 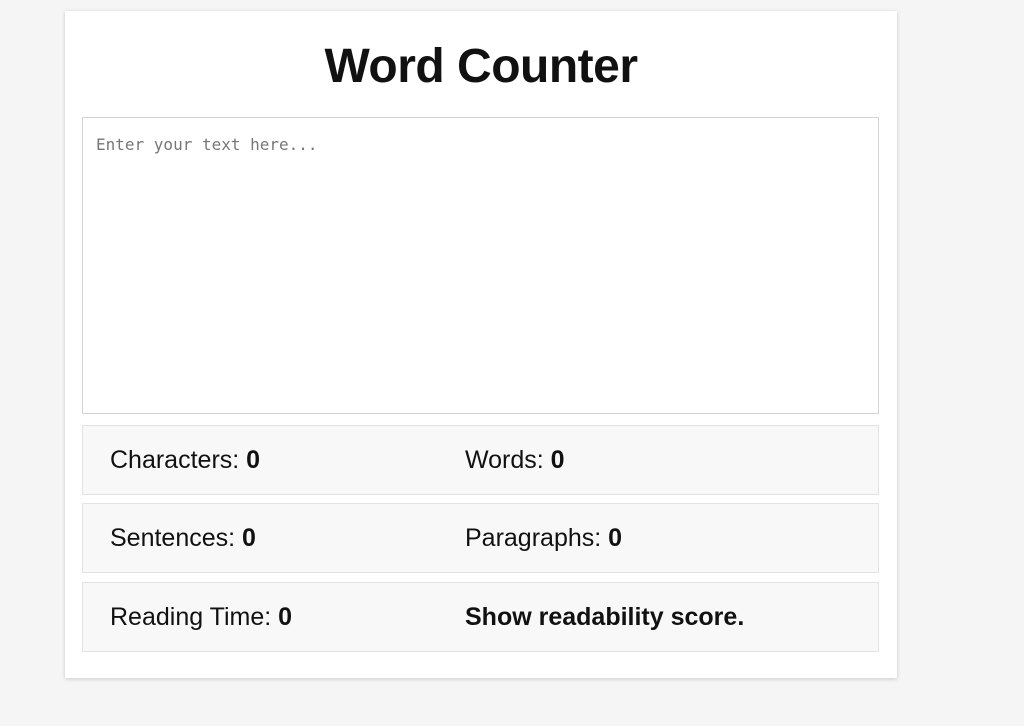 What do you see at coordinates (557, 460) in the screenshot?
I see `words-count: 0` at bounding box center [557, 460].